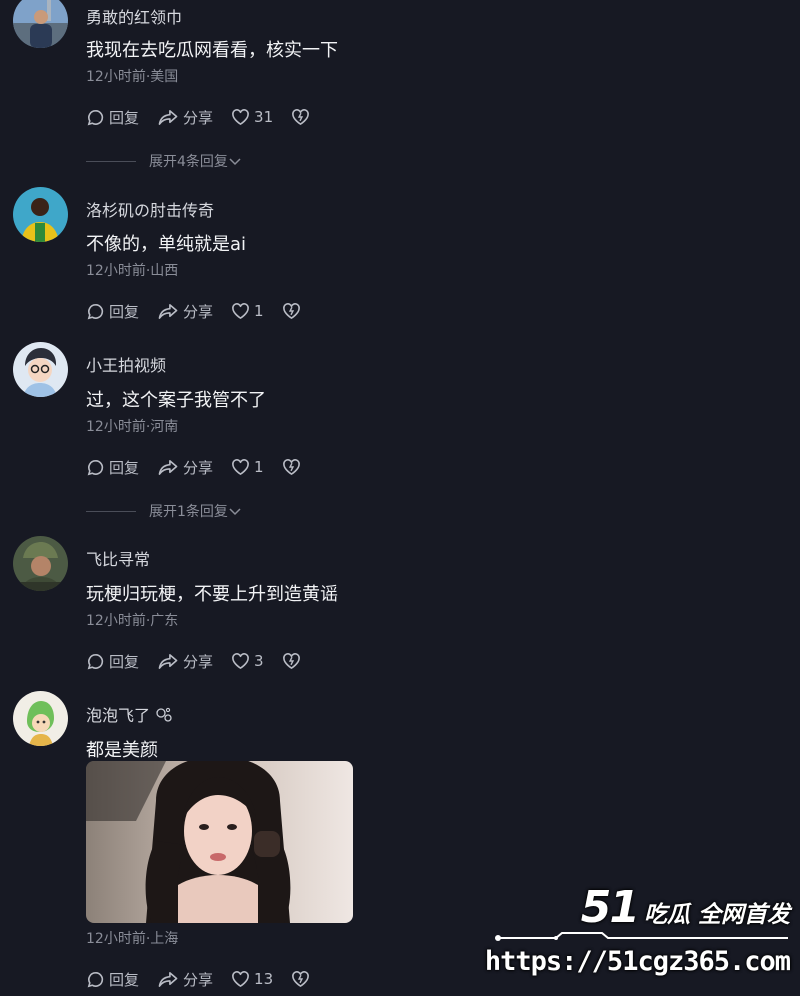  Describe the element at coordinates (641, 936) in the screenshot. I see `circuit-lines-icon` at that location.